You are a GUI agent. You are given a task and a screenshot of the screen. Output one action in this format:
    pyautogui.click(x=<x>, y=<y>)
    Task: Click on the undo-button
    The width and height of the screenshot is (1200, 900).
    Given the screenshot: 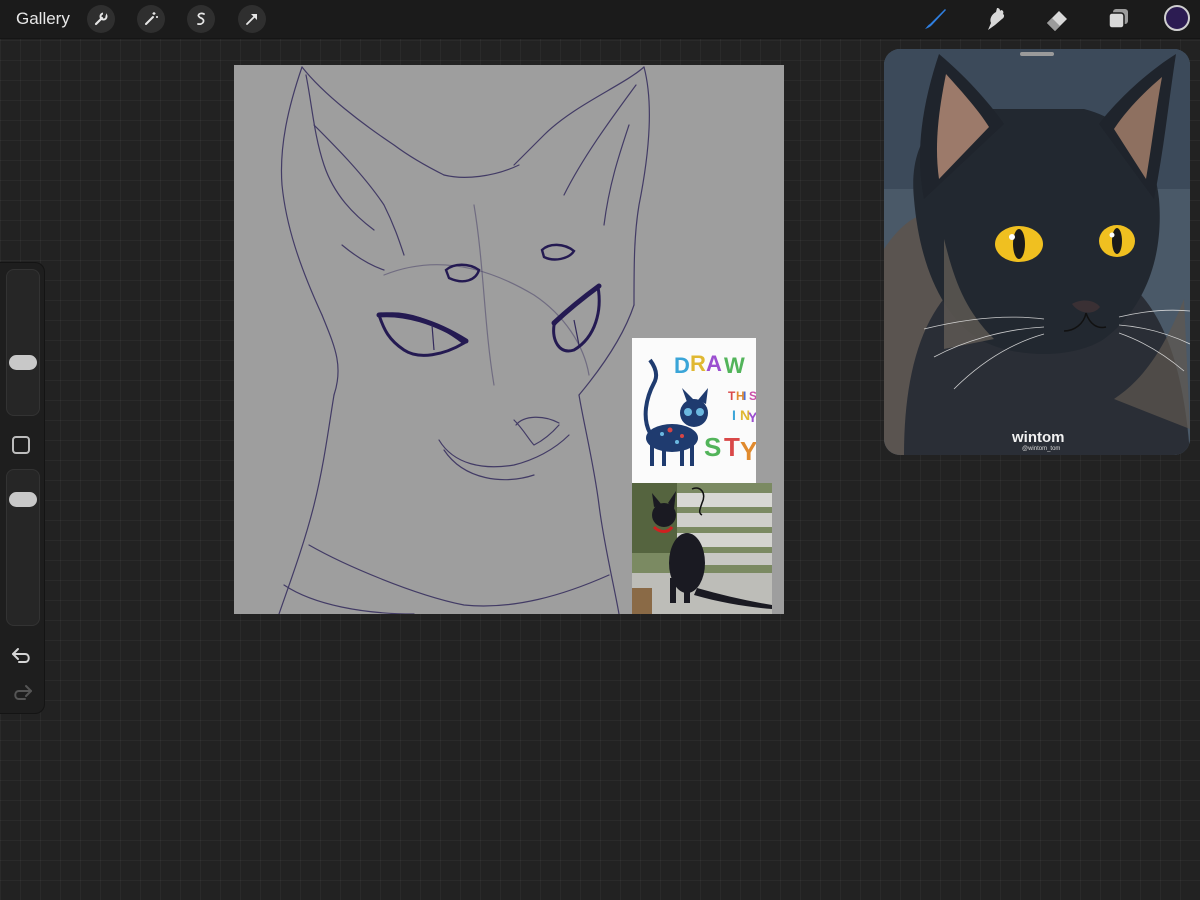 What is the action you would take?
    pyautogui.click(x=22, y=655)
    